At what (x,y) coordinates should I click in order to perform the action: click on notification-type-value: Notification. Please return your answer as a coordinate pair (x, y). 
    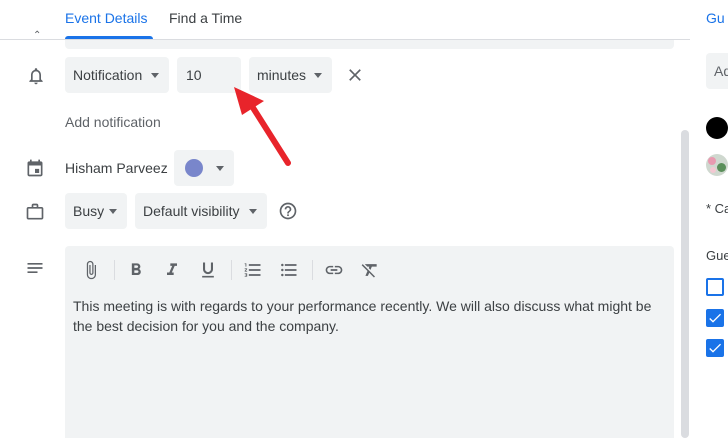
    Looking at the image, I should click on (108, 75).